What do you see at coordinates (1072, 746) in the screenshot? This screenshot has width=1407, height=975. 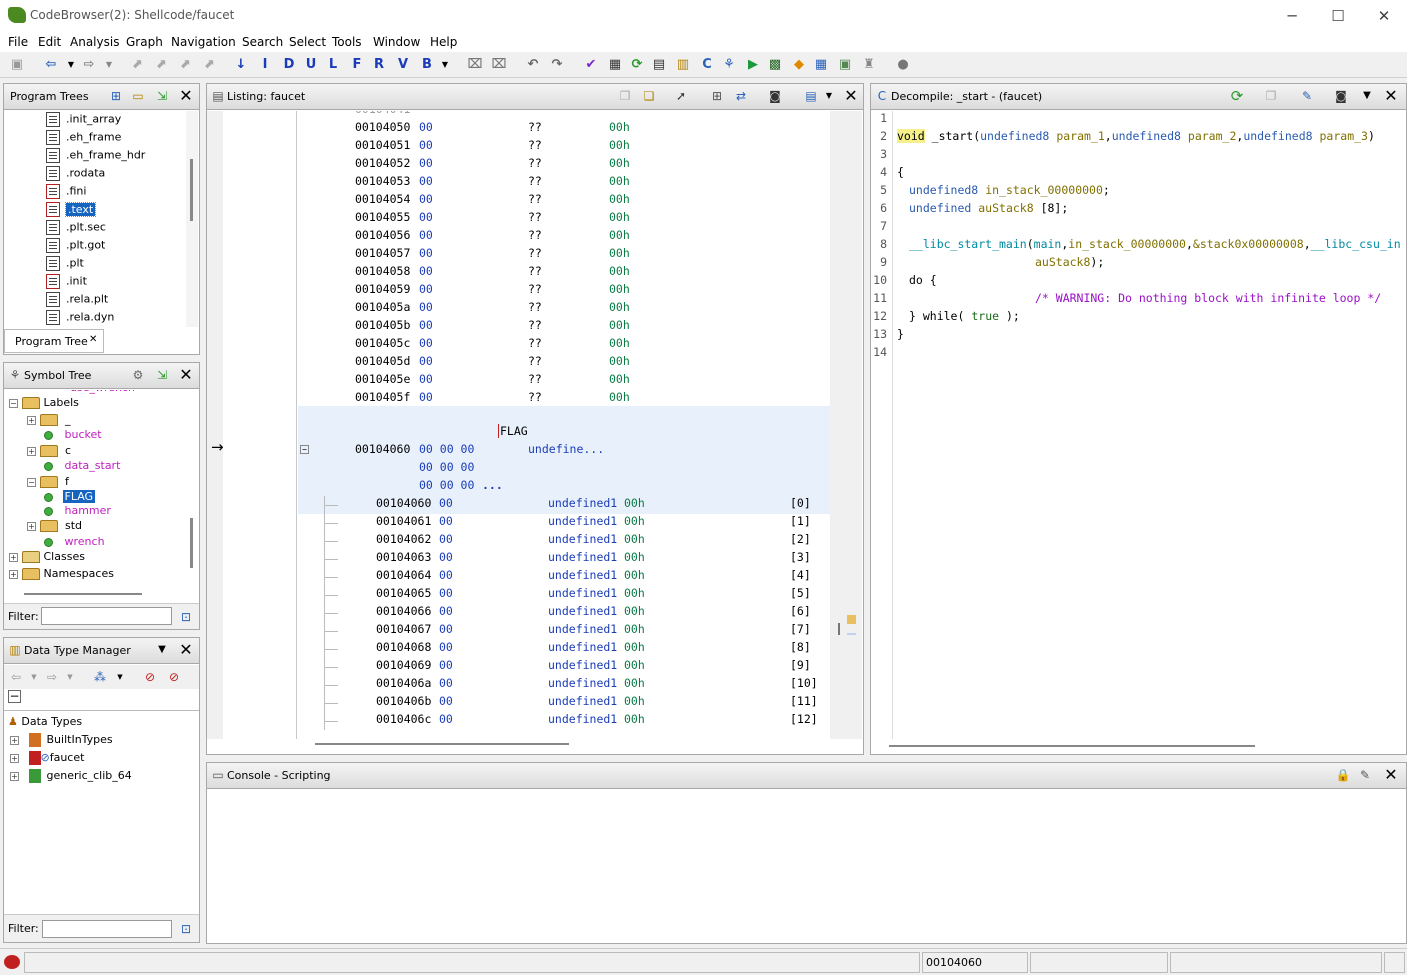 I see `decompile-hscroll` at bounding box center [1072, 746].